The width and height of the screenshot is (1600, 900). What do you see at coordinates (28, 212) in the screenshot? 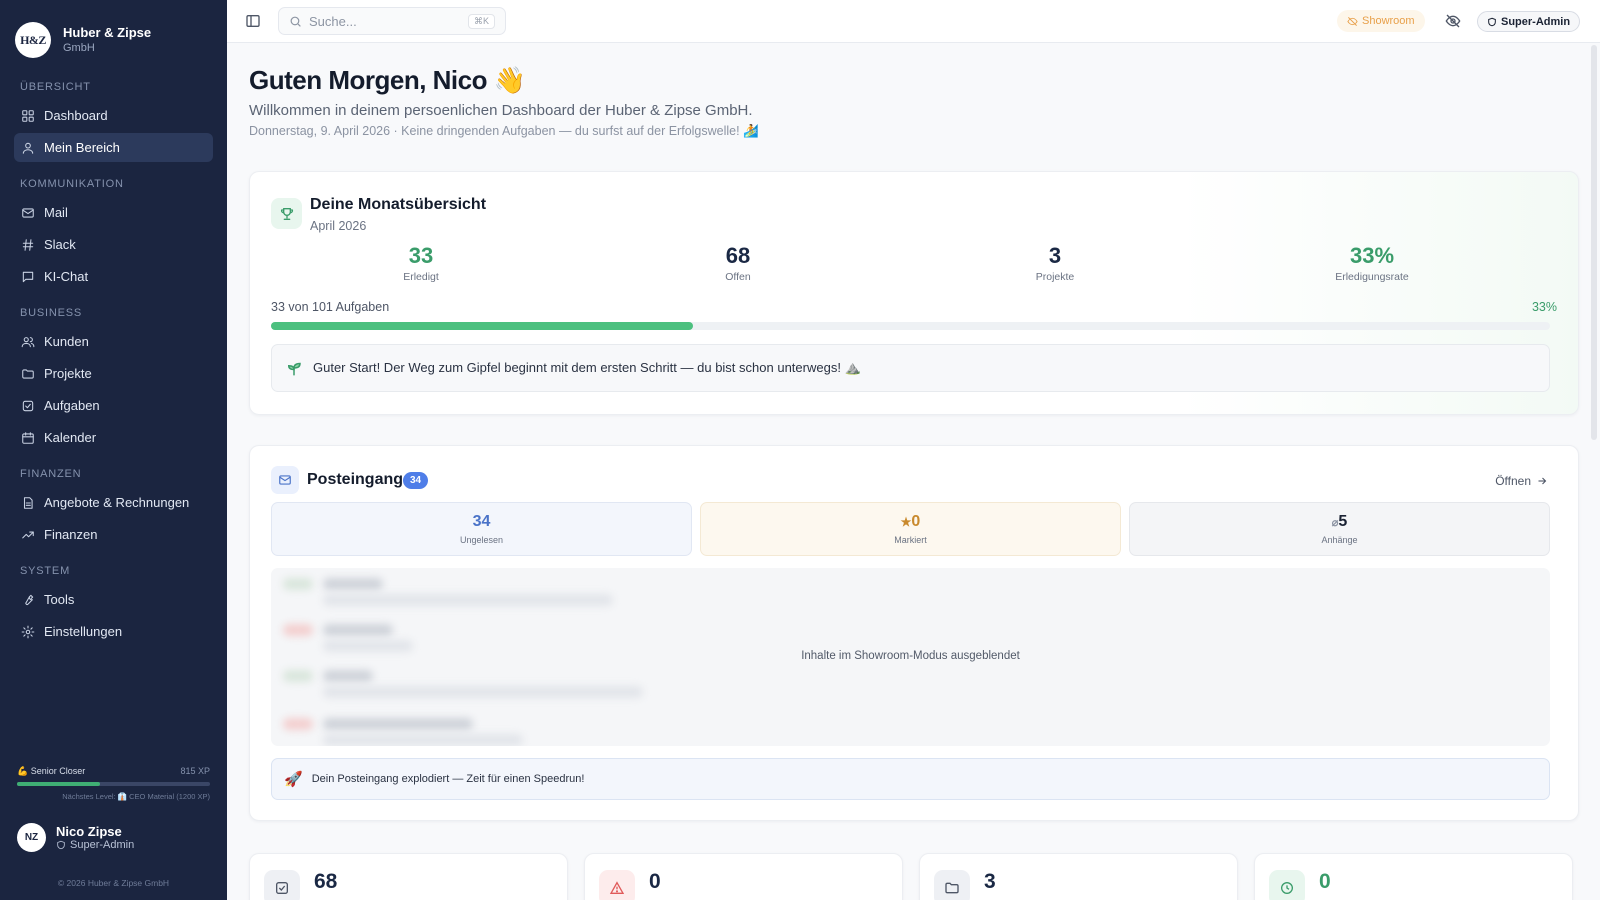
I see `mail-icon` at bounding box center [28, 212].